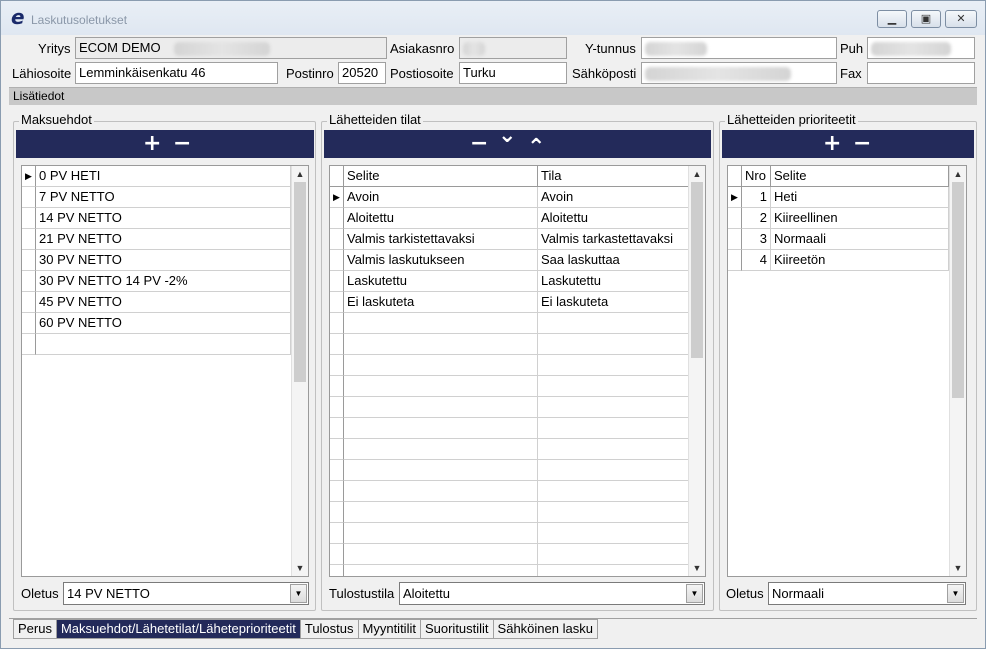 This screenshot has height=649, width=986. Describe the element at coordinates (545, 629) in the screenshot. I see `tab-5: Sähköinen lasku` at that location.